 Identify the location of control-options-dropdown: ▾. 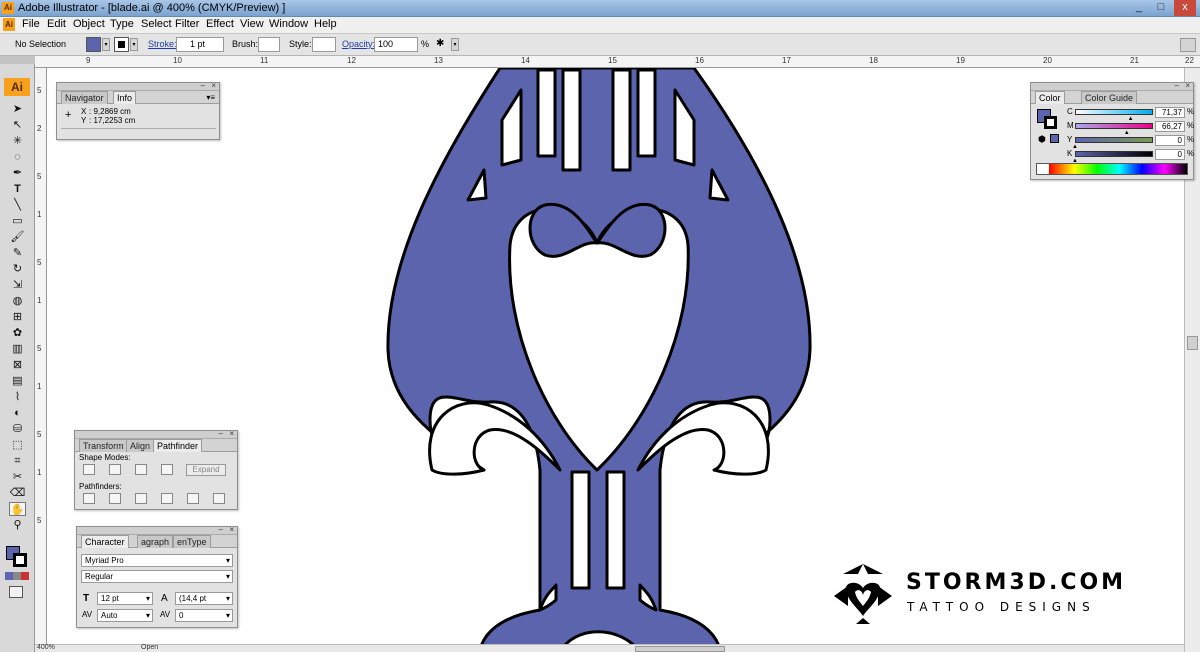
(455, 44).